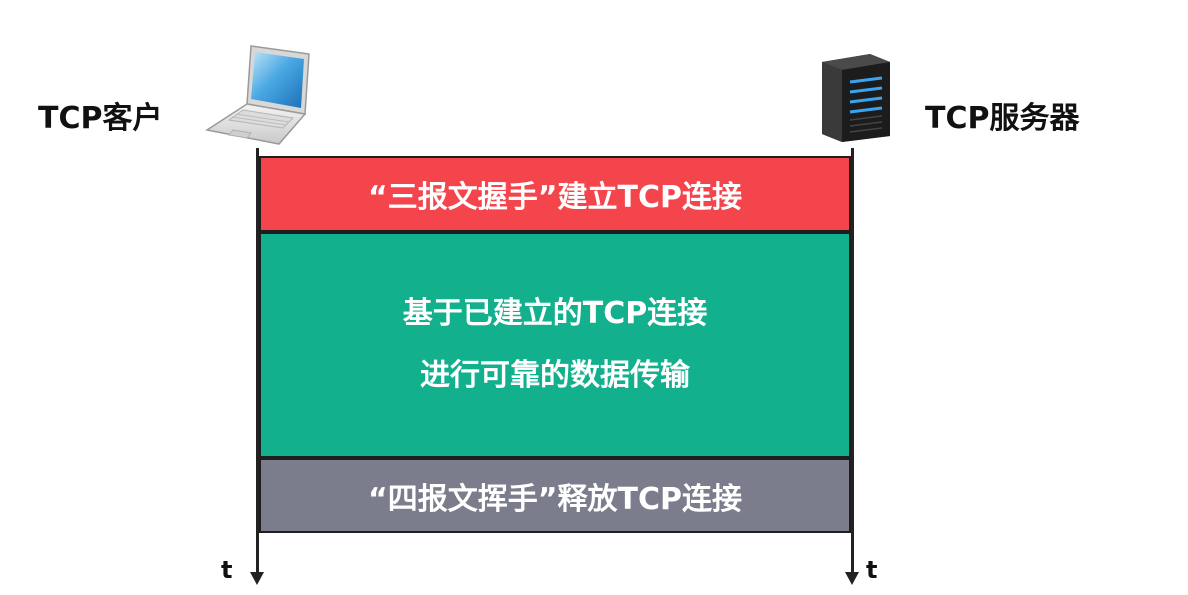 This screenshot has width=1188, height=595. I want to click on server-time-label: t, so click(872, 570).